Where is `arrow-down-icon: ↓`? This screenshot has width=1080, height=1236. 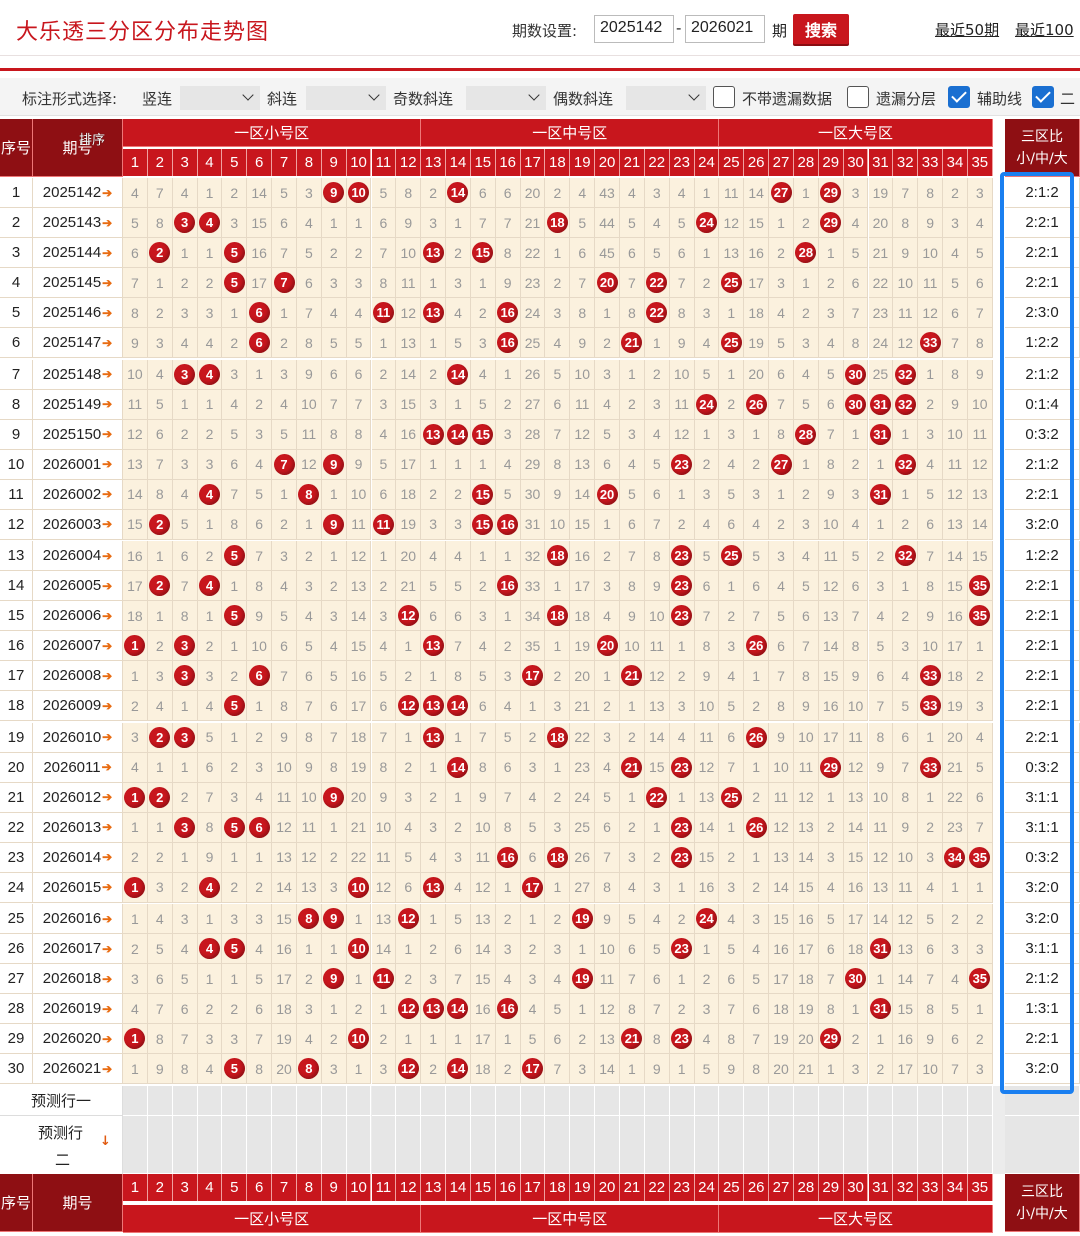
arrow-down-icon: ↓ is located at coordinates (105, 1141).